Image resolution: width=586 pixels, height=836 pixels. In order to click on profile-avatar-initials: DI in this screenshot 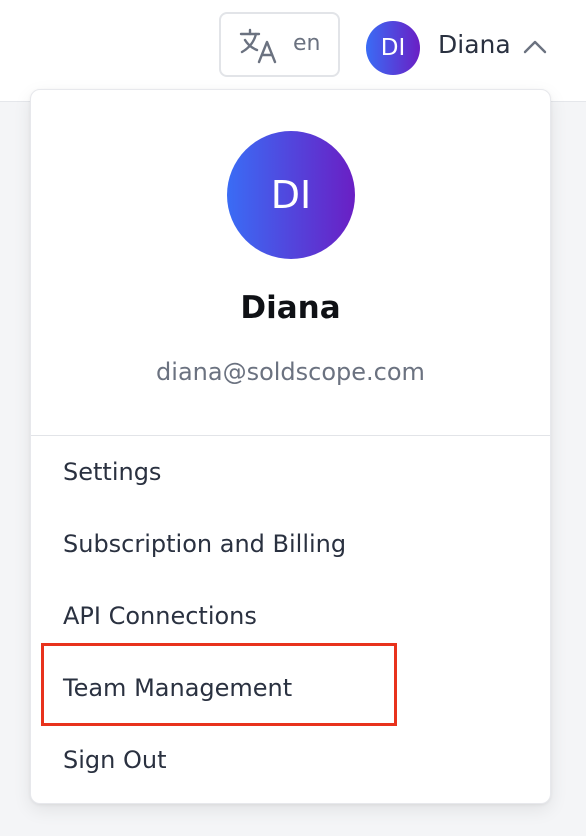, I will do `click(291, 195)`.